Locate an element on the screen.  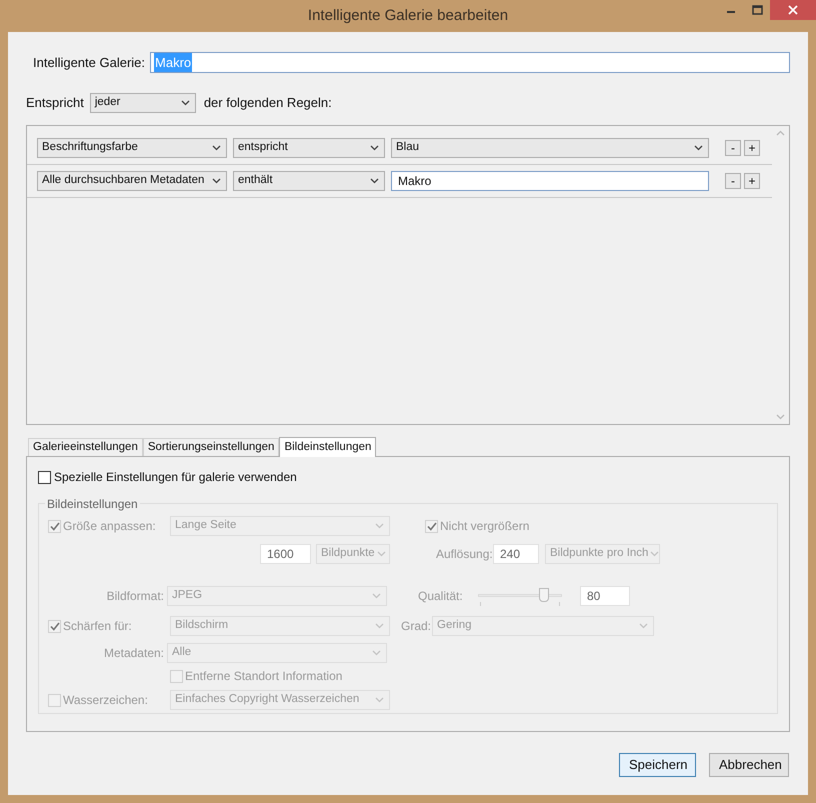
checkbox-label: Spezielle Einstellungen für galerie verwenden is located at coordinates (175, 477).